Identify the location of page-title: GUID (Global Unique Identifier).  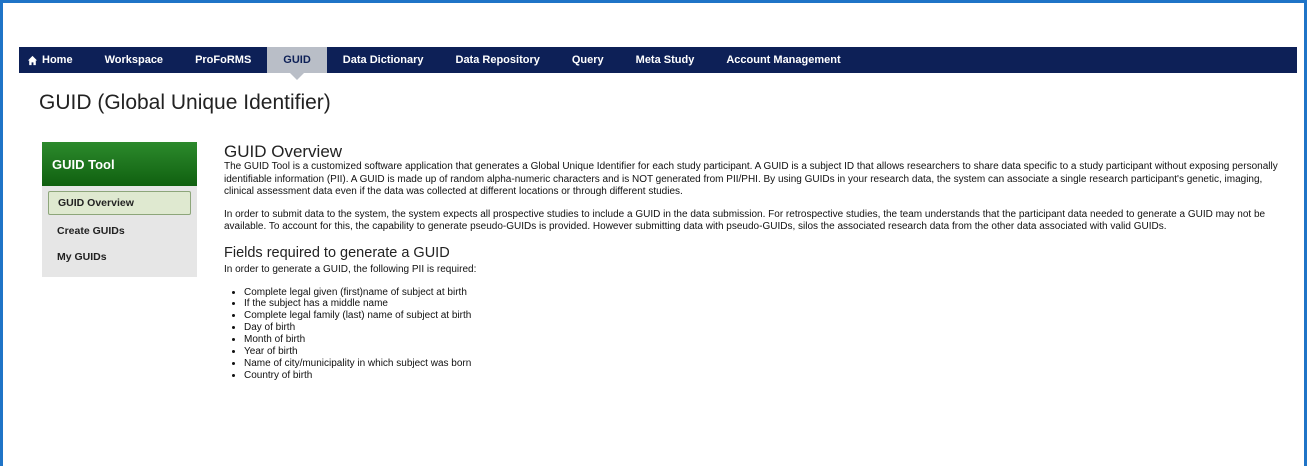
(185, 102).